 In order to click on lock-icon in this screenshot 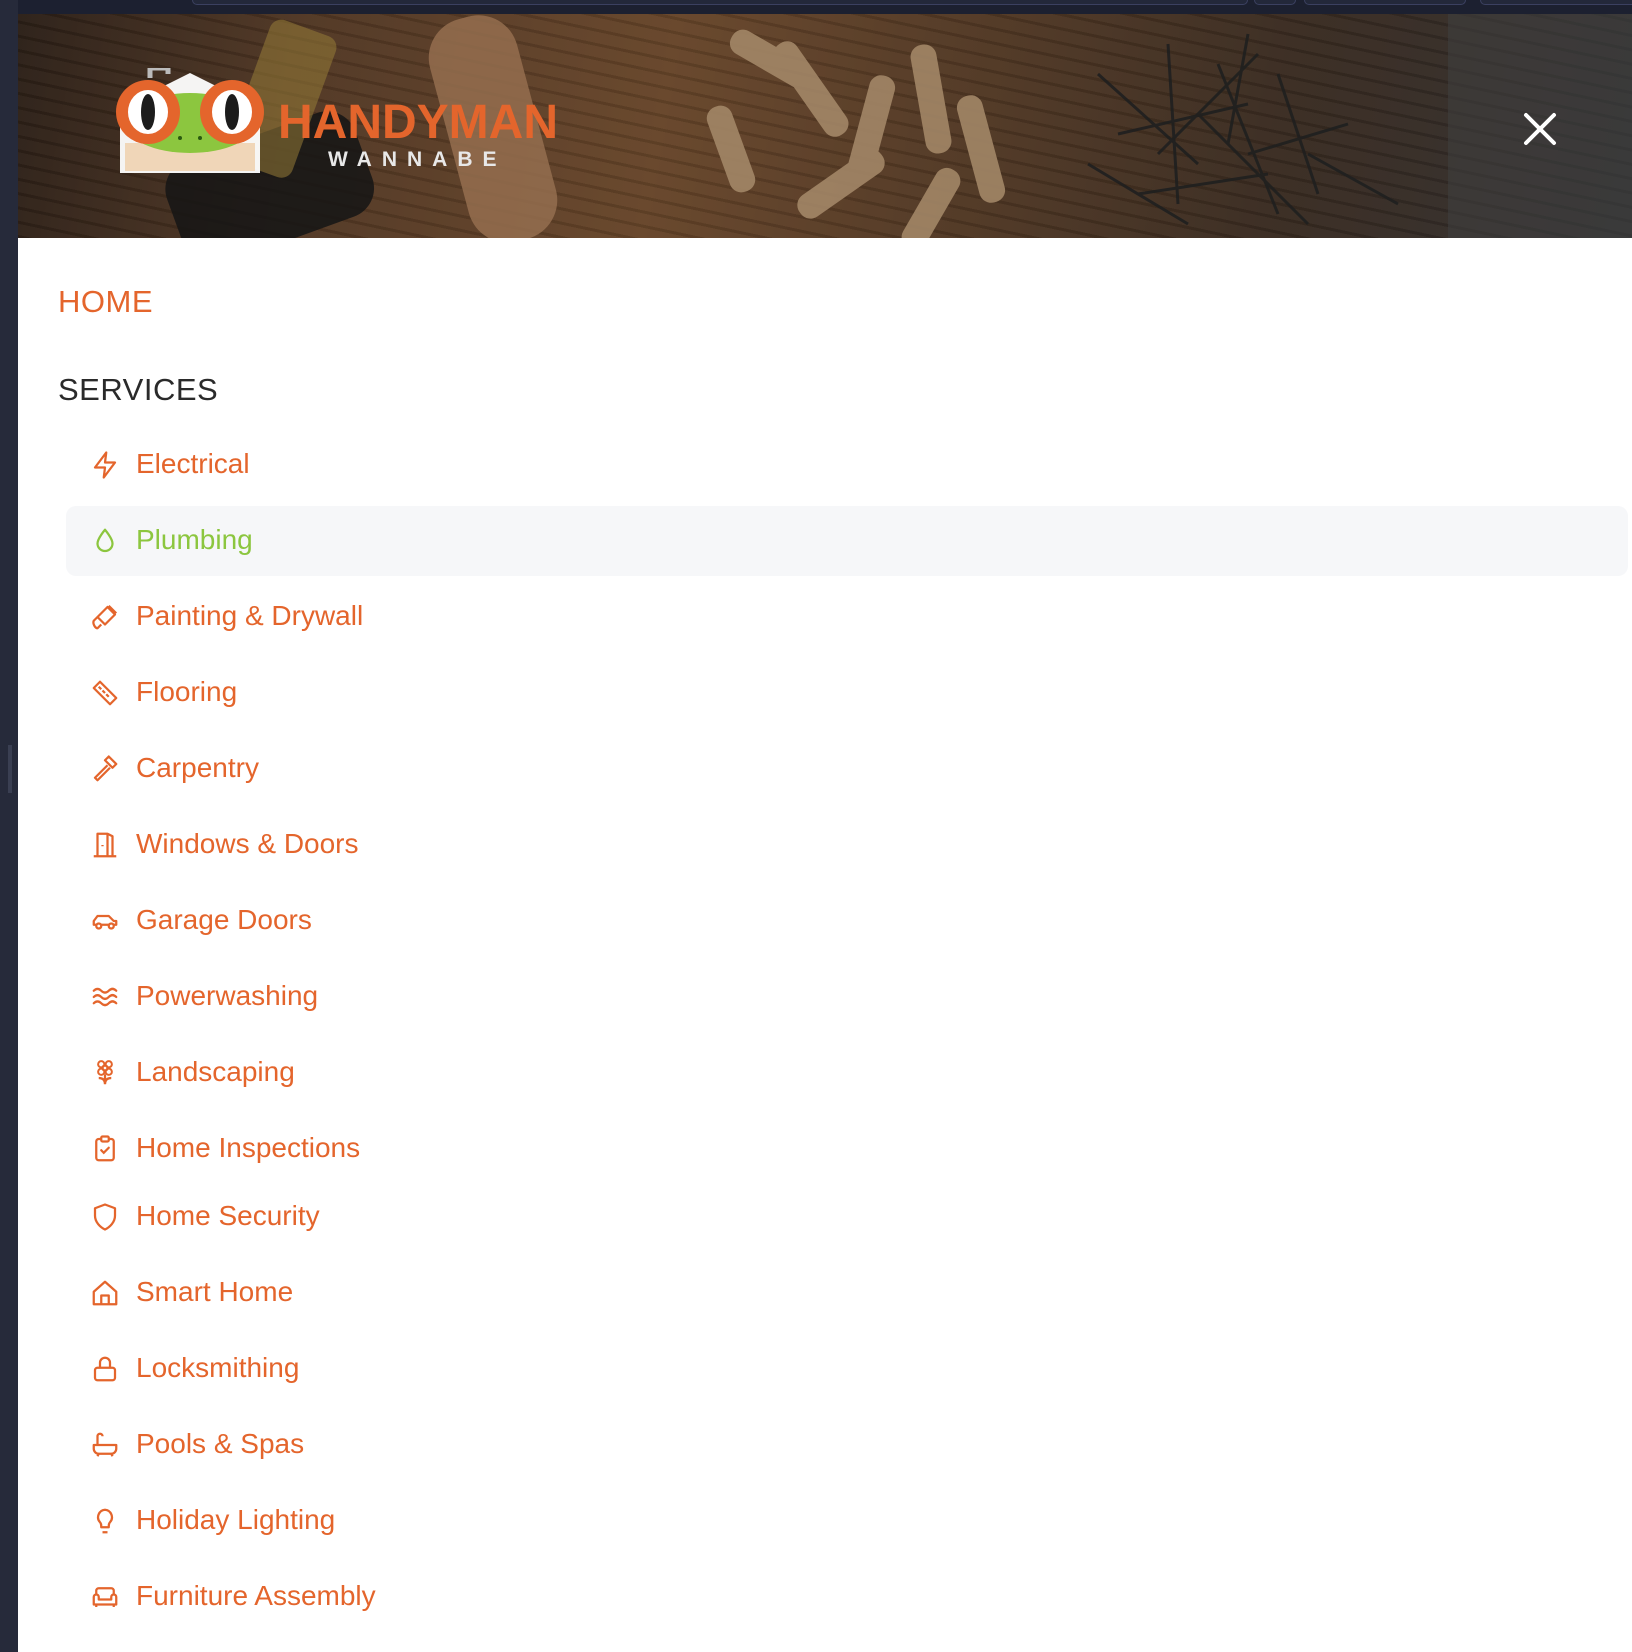, I will do `click(105, 1369)`.